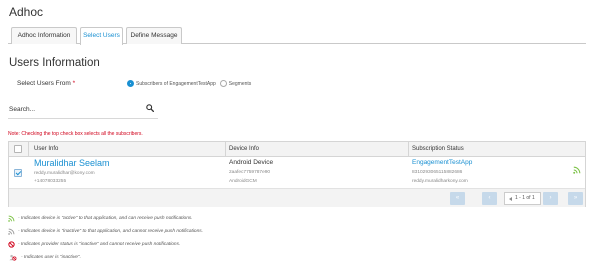 This screenshot has height=278, width=593. What do you see at coordinates (18, 173) in the screenshot?
I see `row-checkbox` at bounding box center [18, 173].